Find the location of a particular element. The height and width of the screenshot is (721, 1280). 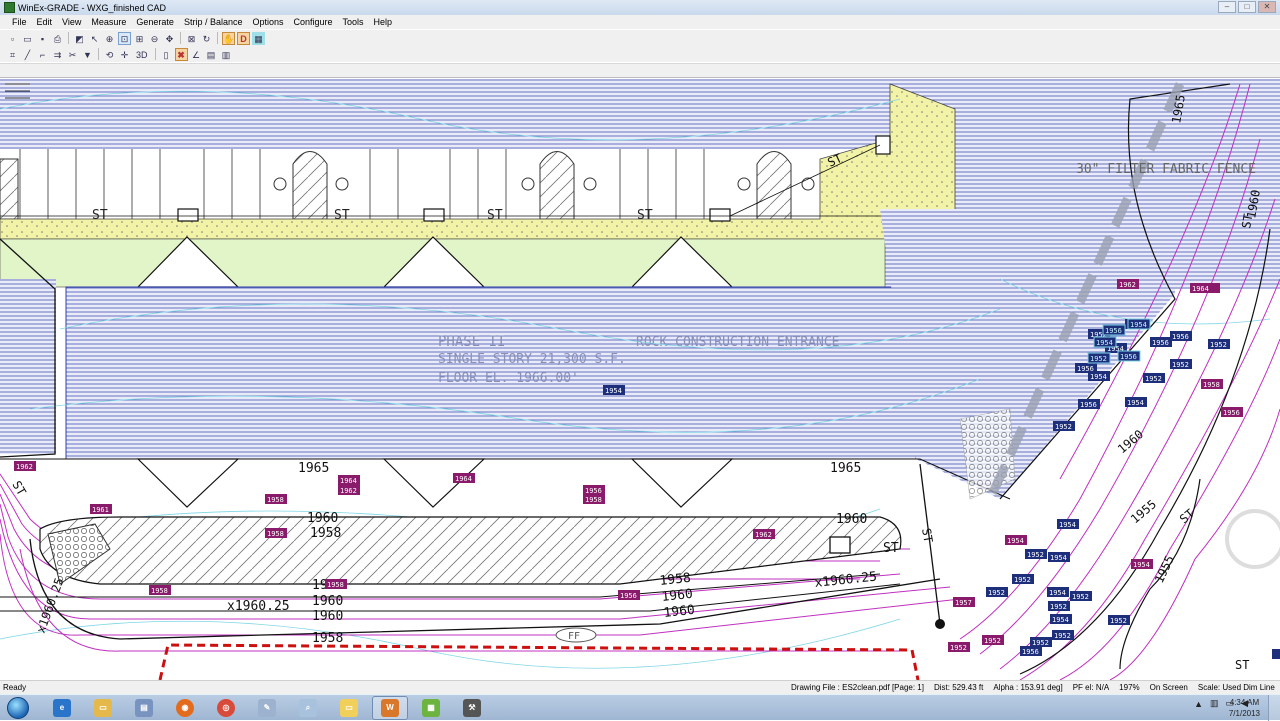

taskbar-firefox: ◉ is located at coordinates (185, 708).